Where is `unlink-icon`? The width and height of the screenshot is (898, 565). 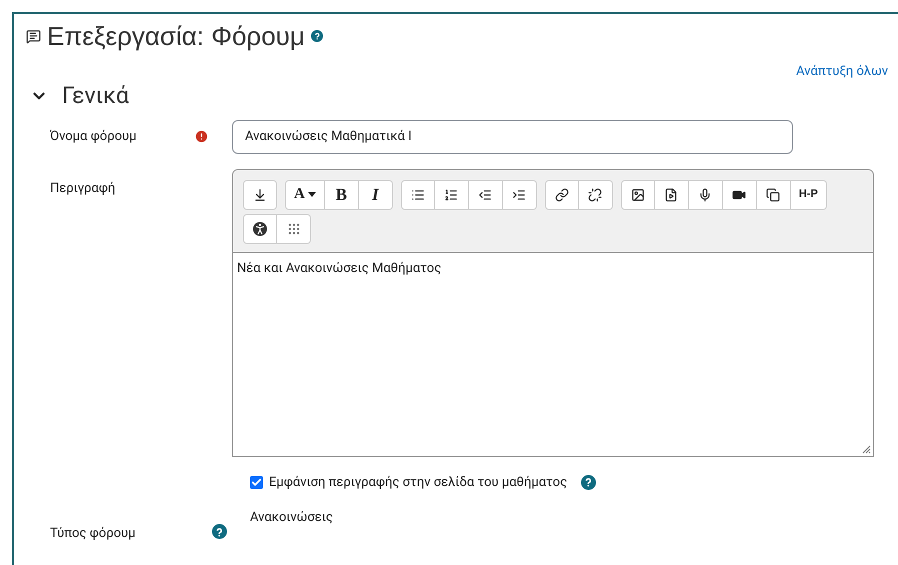
unlink-icon is located at coordinates (595, 195).